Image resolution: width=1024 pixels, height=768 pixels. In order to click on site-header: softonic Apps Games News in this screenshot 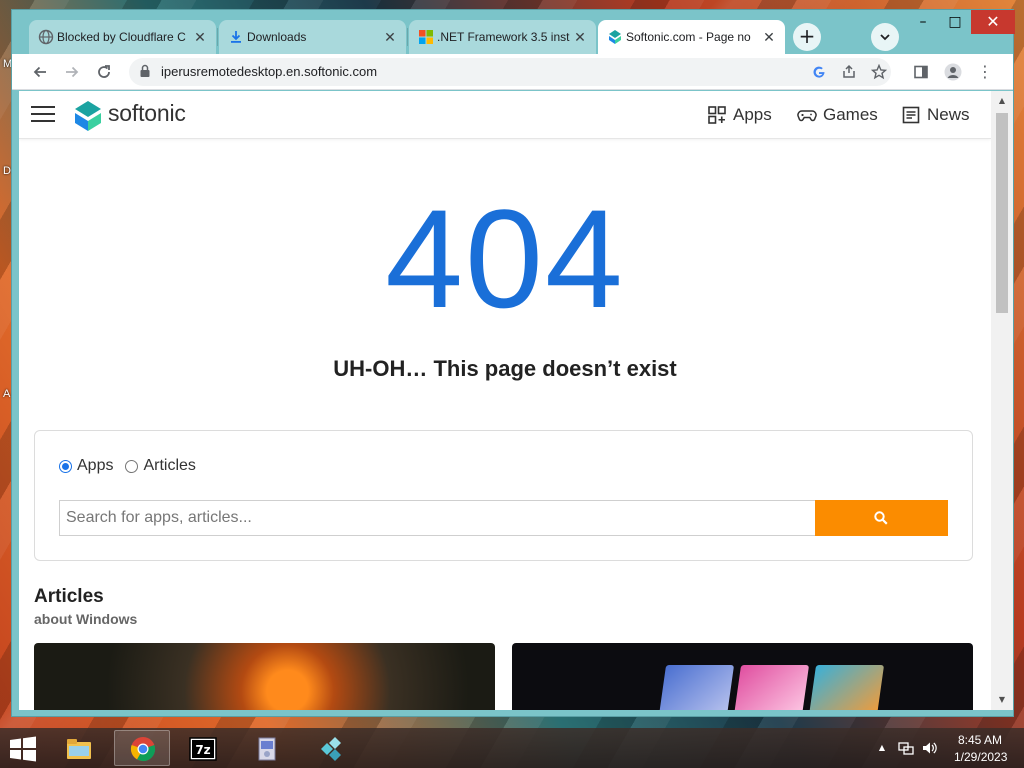, I will do `click(505, 115)`.